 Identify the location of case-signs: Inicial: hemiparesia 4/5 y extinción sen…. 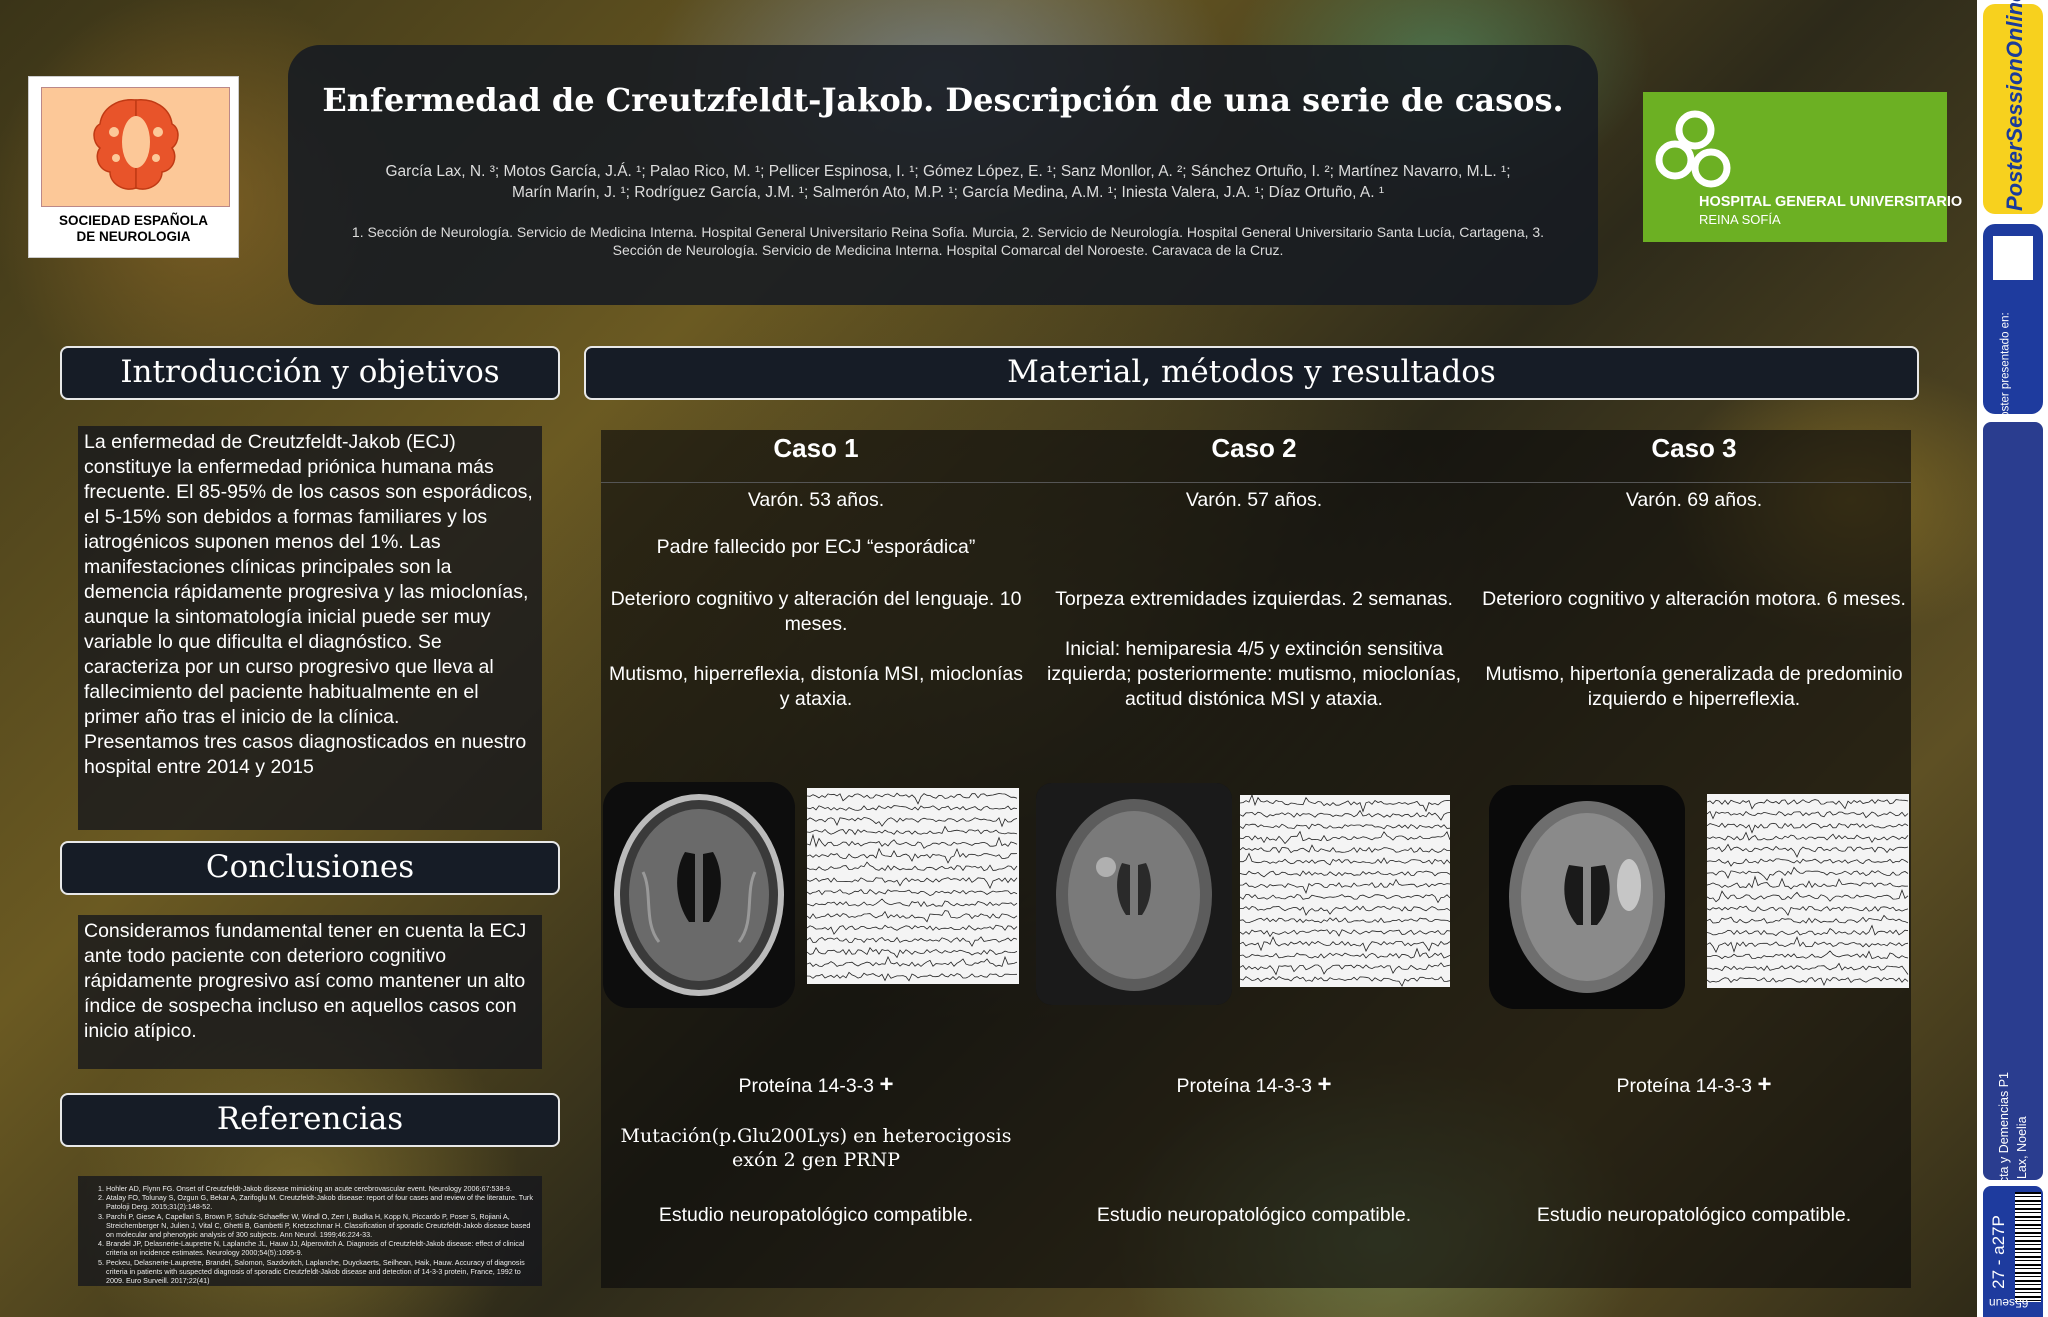
(1253, 674).